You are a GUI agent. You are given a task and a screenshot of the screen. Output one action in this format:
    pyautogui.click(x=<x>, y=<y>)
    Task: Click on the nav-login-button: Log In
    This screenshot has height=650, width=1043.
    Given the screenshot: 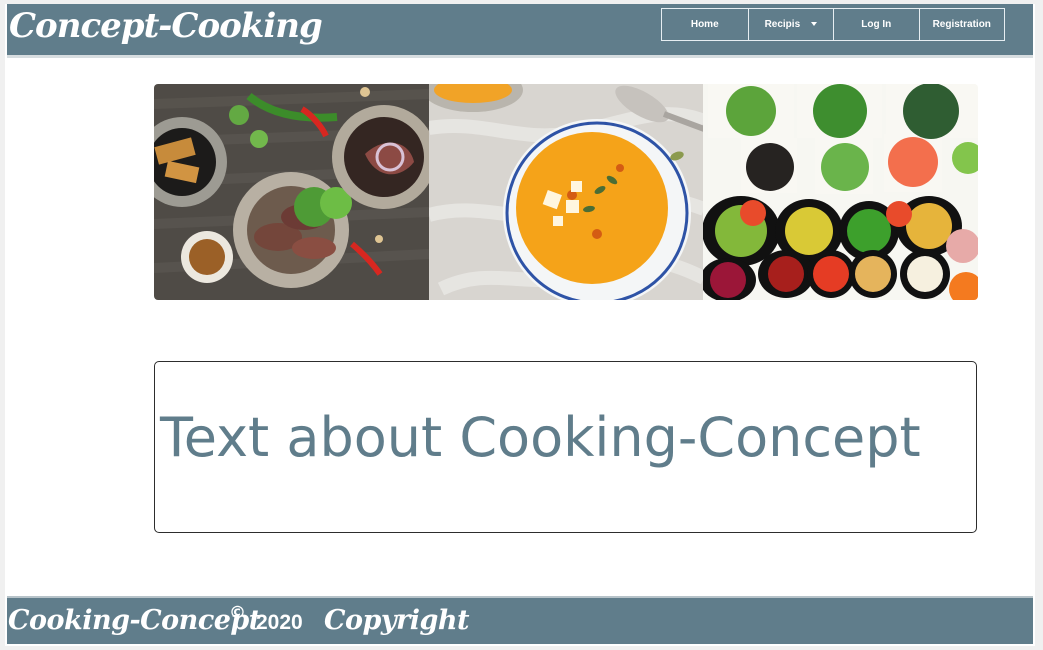 What is the action you would take?
    pyautogui.click(x=876, y=24)
    